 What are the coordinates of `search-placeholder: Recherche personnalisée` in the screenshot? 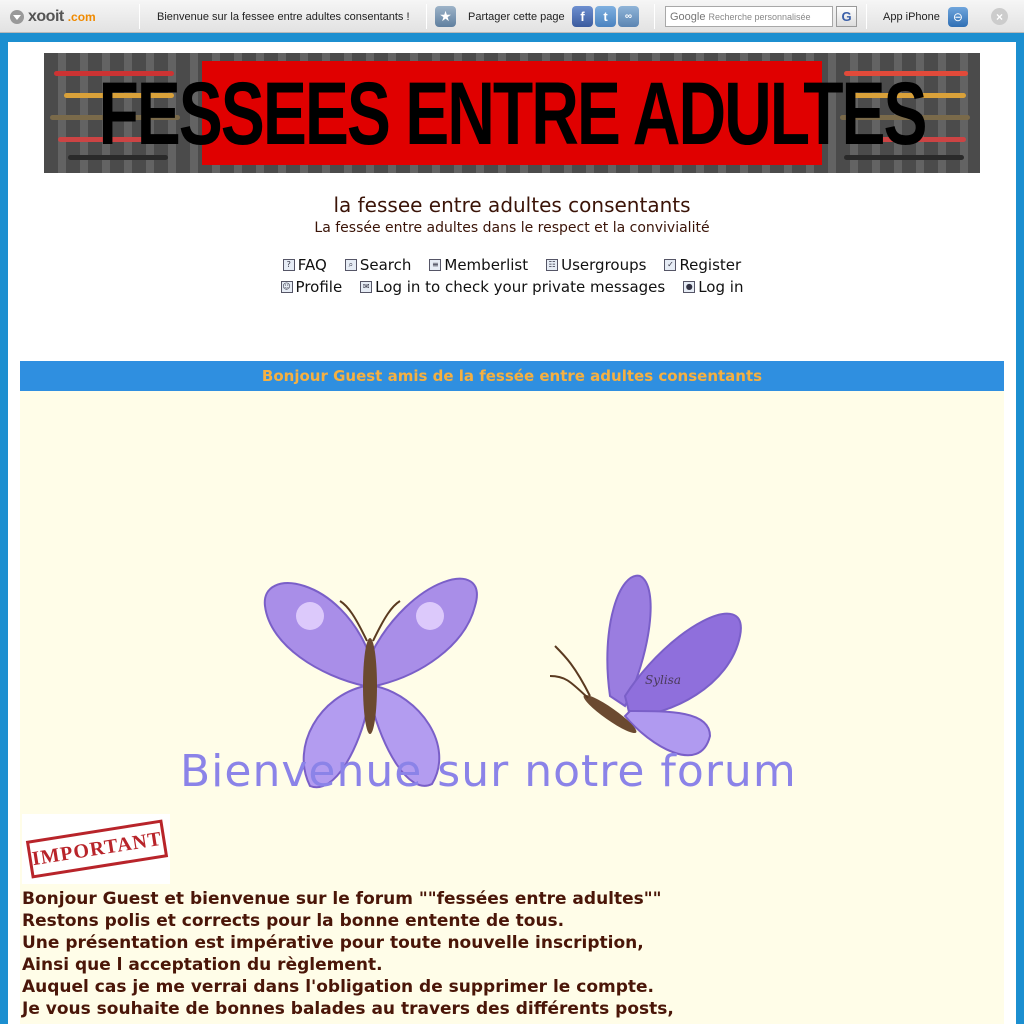 It's located at (759, 16).